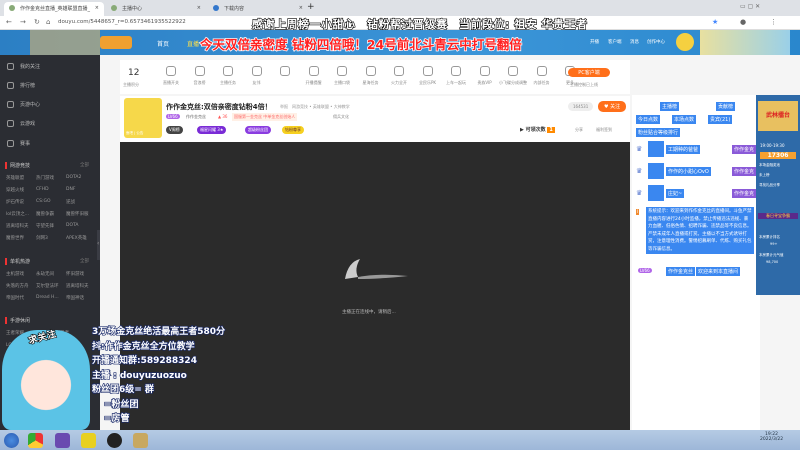 Image resolution: width=800 pixels, height=450 pixels. Describe the element at coordinates (670, 106) in the screenshot. I see `tab-anchor-rank: 主播榜` at that location.